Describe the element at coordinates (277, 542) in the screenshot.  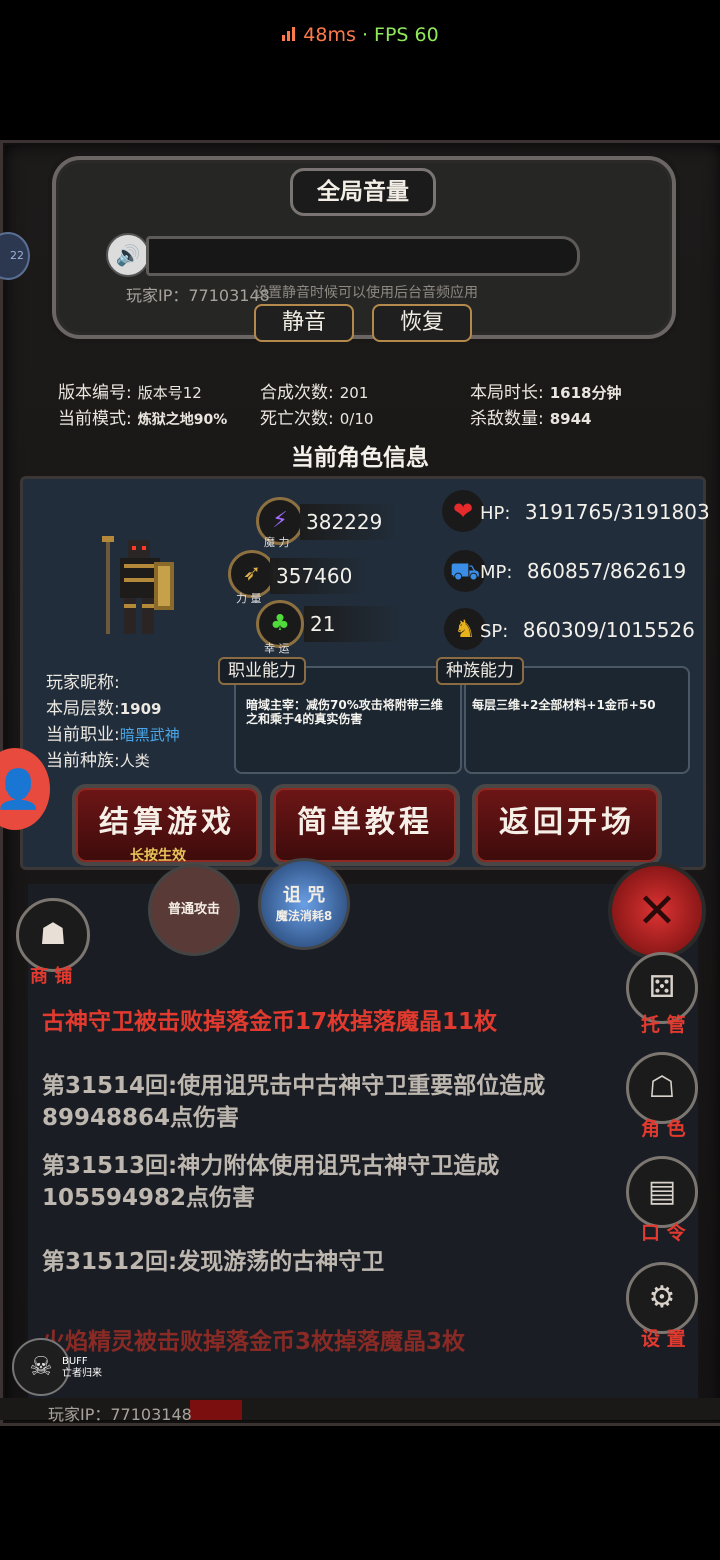
I see `magic-label: 魔 力` at that location.